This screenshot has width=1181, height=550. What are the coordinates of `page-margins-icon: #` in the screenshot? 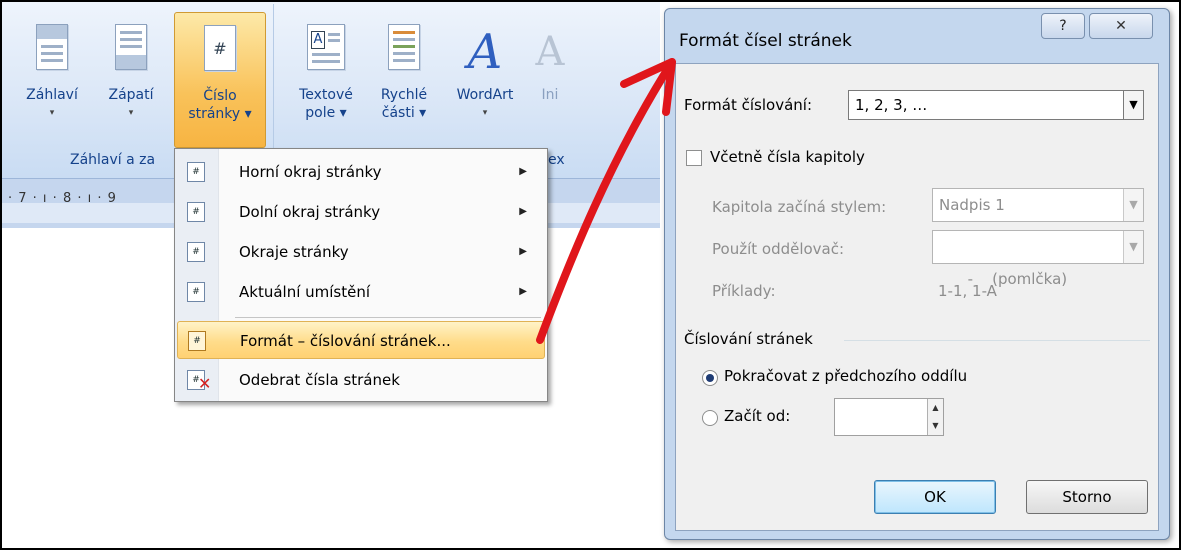 It's located at (196, 252).